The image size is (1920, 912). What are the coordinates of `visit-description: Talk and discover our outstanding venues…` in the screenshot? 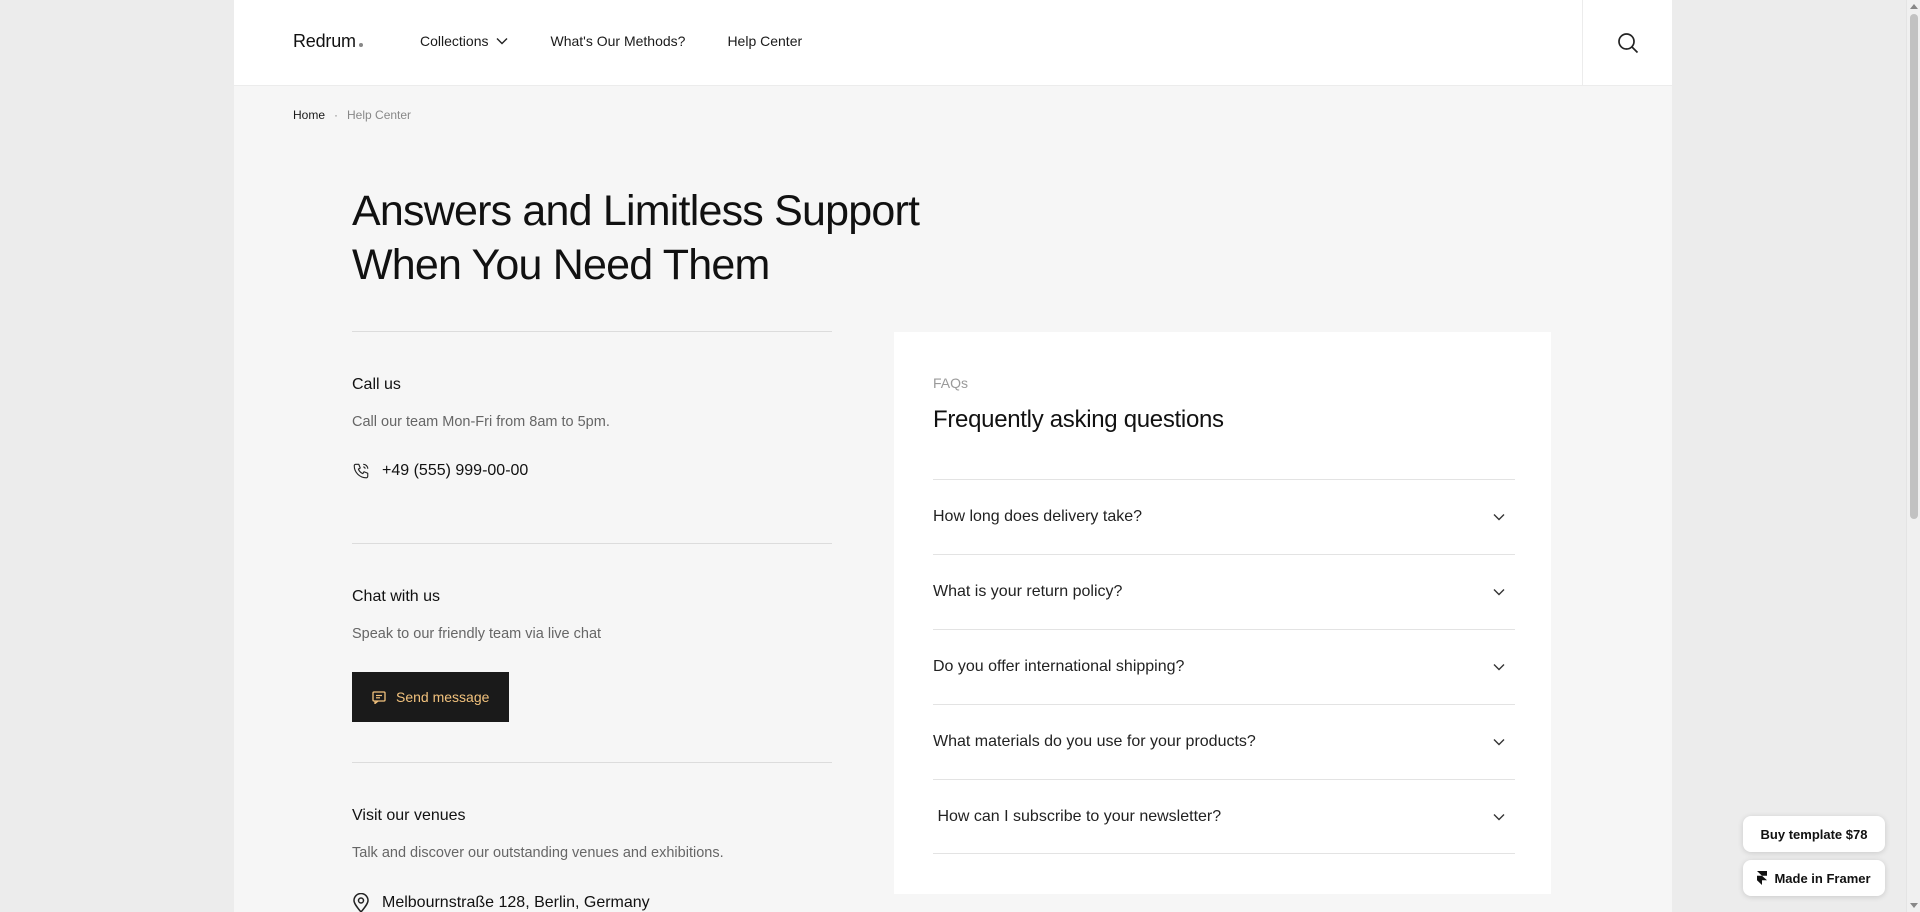 It's located at (538, 853).